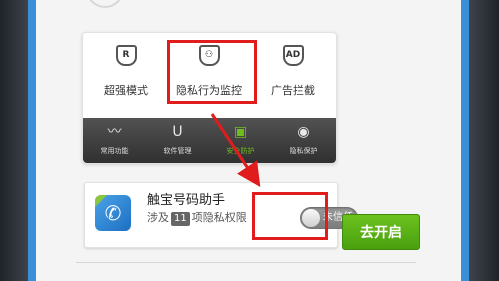 This screenshot has height=281, width=499. Describe the element at coordinates (480, 140) in the screenshot. I see `device-bezel-right` at that location.